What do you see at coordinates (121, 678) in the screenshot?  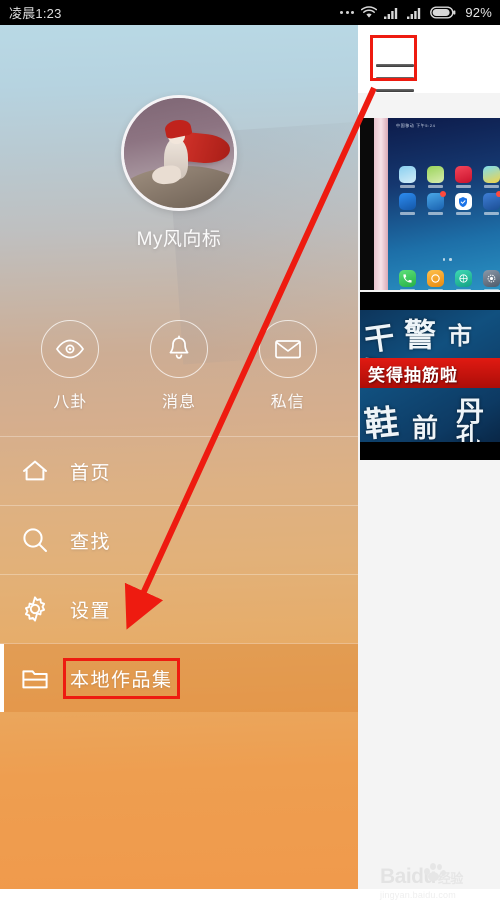 I see `sidebar-item-label: 本地作品集` at bounding box center [121, 678].